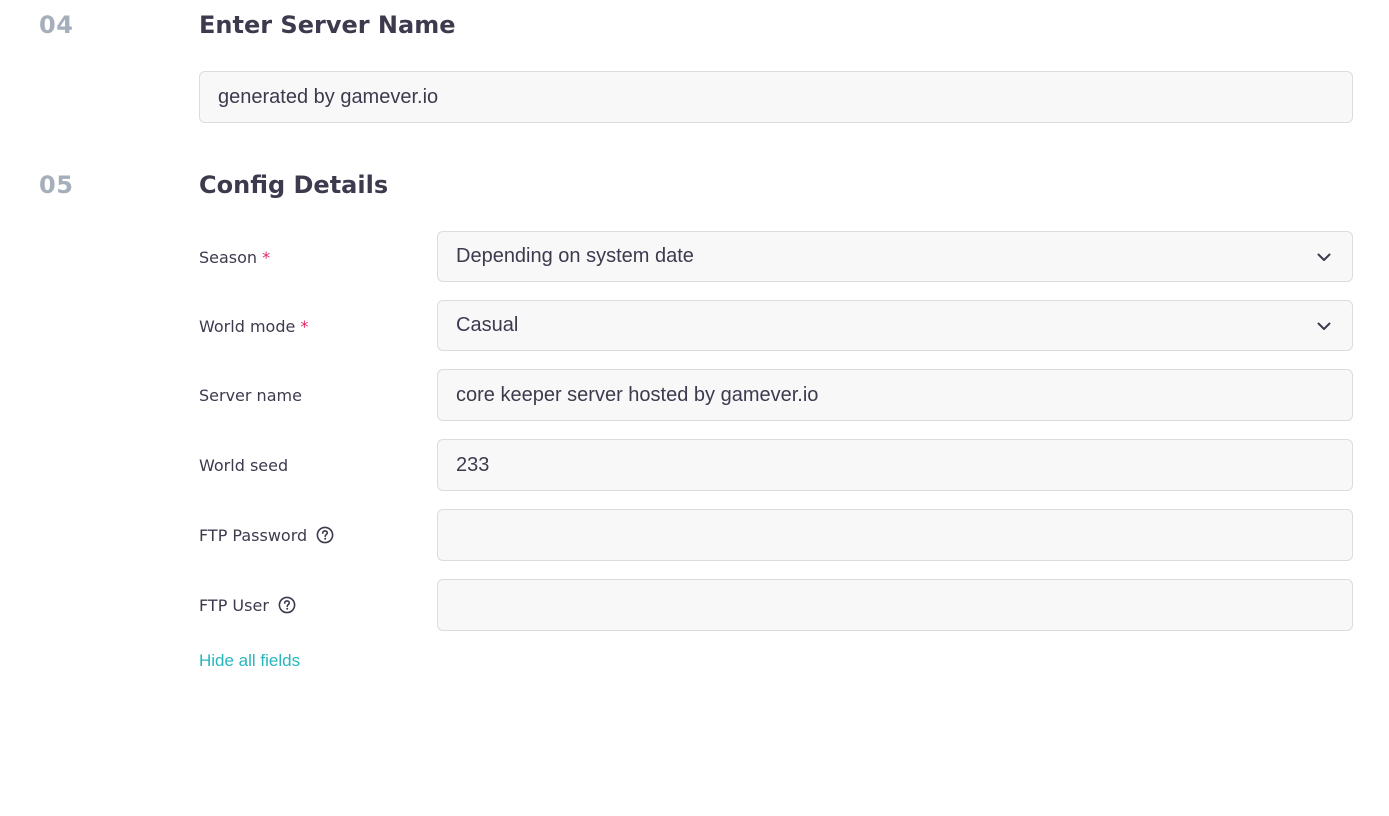 The height and width of the screenshot is (816, 1389). I want to click on world-mode-required-mark: *, so click(304, 326).